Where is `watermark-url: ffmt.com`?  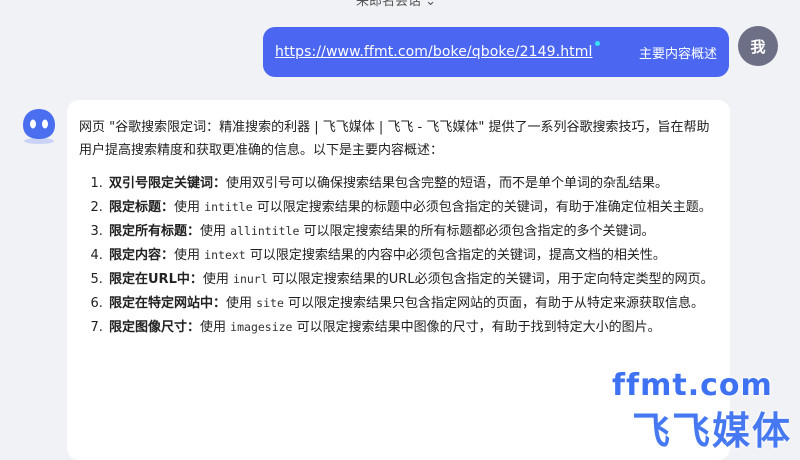
watermark-url: ffmt.com is located at coordinates (692, 385).